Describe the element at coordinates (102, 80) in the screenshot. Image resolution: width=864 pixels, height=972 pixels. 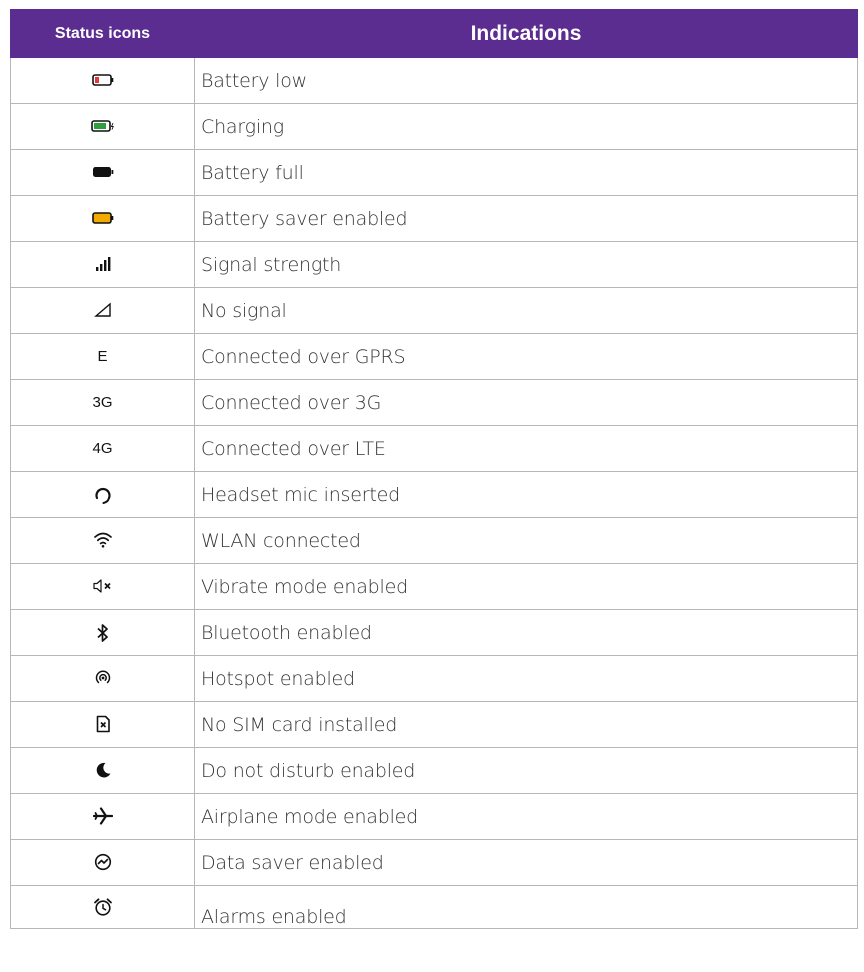
I see `battery-low-icon` at that location.